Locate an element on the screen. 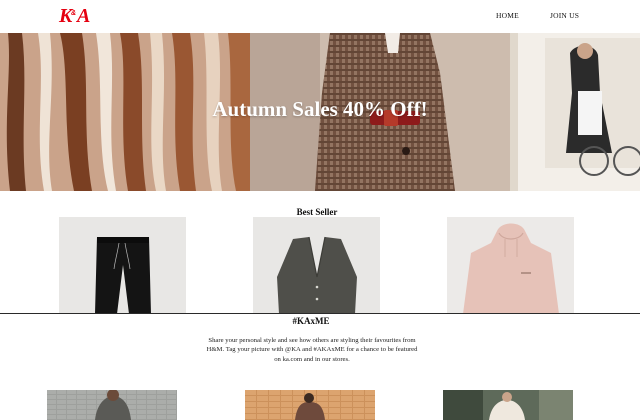  product-card-hoodie is located at coordinates (510, 265).